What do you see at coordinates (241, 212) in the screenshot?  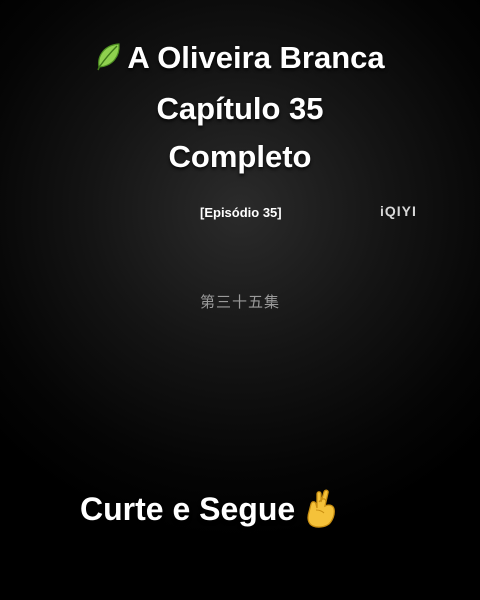 I see `episode-subtitle: [Episódio 35]` at bounding box center [241, 212].